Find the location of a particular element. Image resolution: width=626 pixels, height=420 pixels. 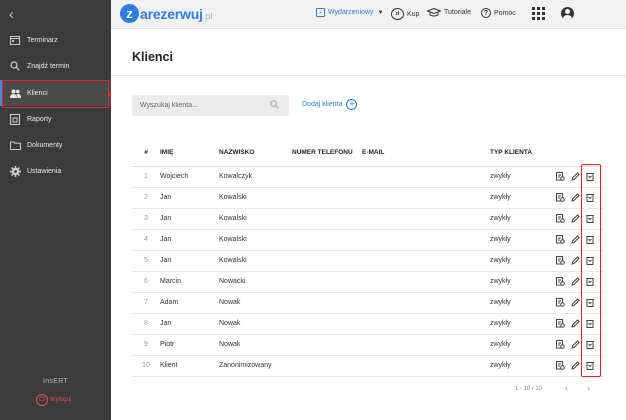

app-logo: z arezerwuj .pl is located at coordinates (166, 13).